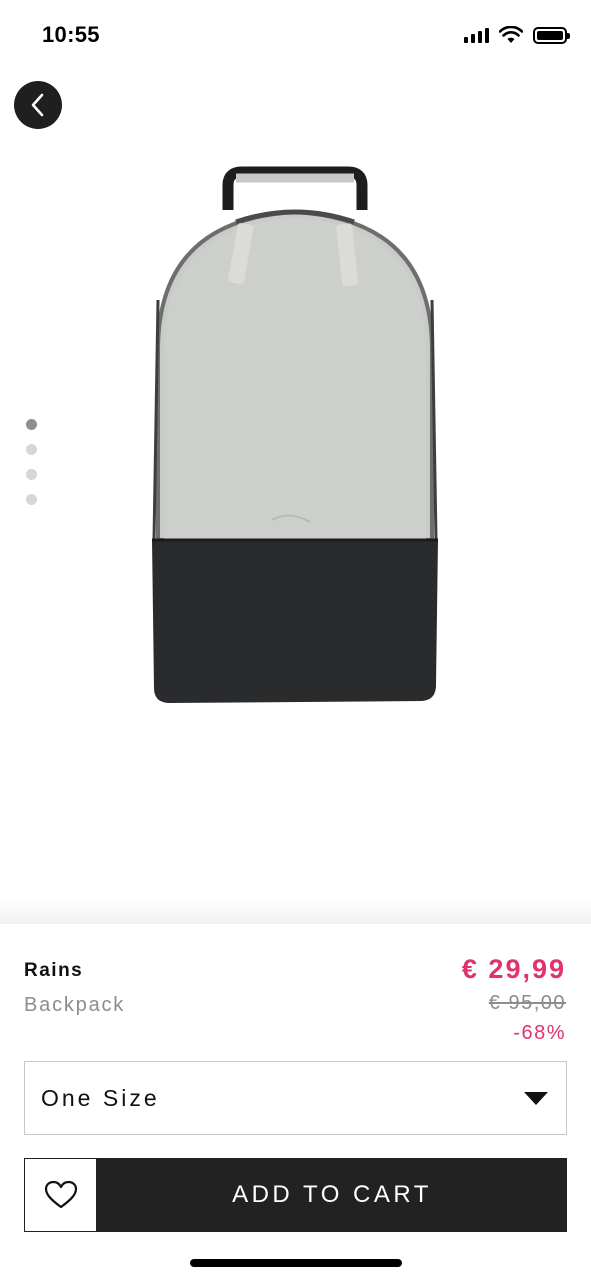 The height and width of the screenshot is (1280, 591). Describe the element at coordinates (513, 969) in the screenshot. I see `current-price: € 29,99` at that location.